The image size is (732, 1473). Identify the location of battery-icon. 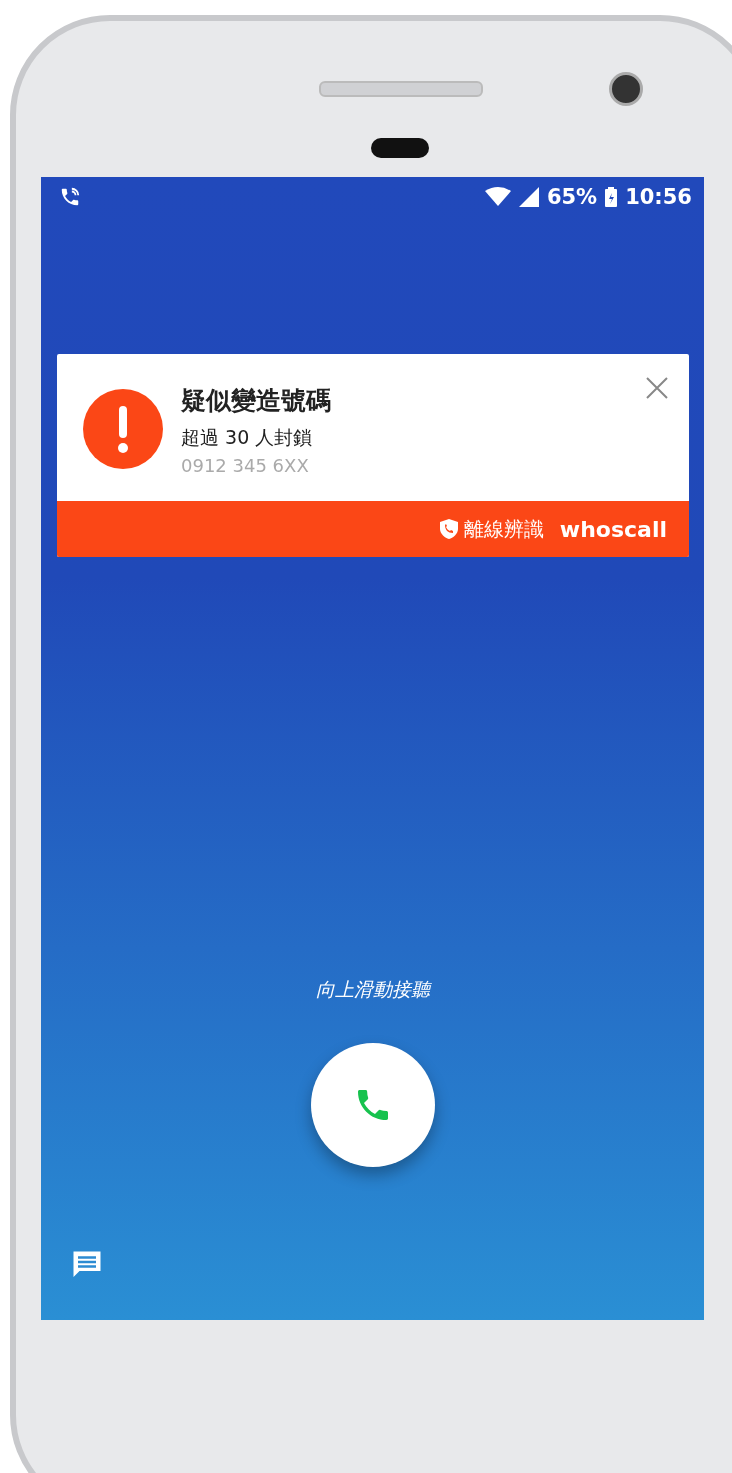
(611, 197).